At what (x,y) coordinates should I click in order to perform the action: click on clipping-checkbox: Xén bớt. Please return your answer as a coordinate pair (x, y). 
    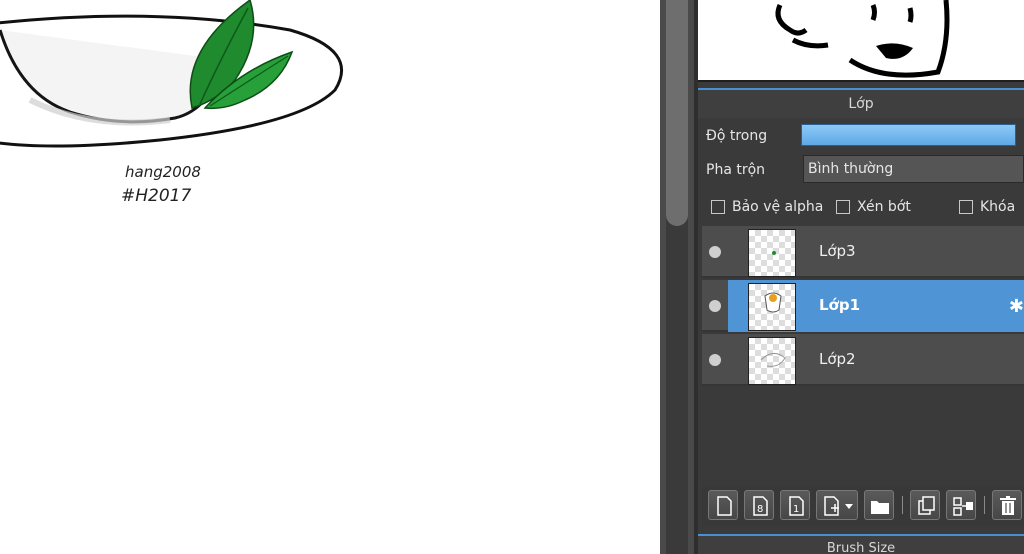
    Looking at the image, I should click on (873, 207).